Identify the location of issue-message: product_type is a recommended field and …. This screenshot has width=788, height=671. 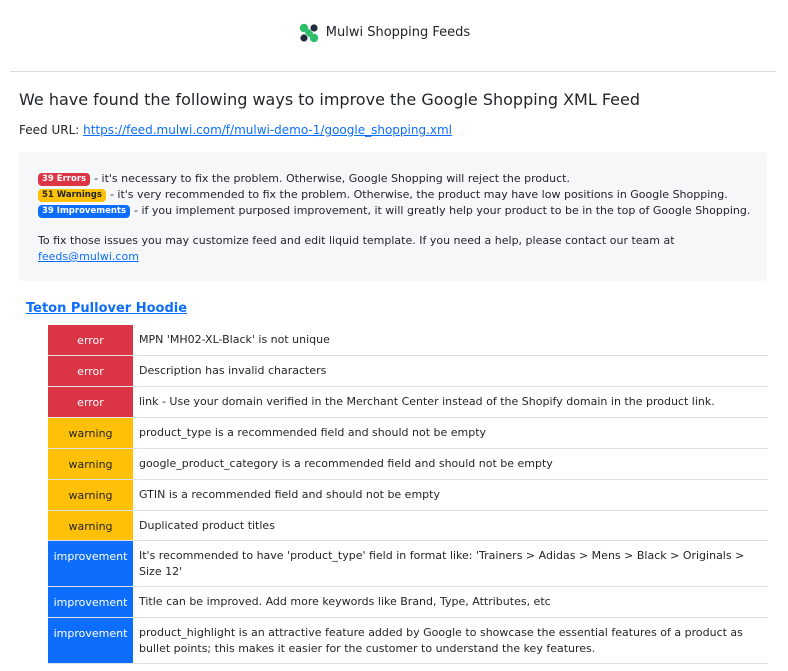
(313, 432).